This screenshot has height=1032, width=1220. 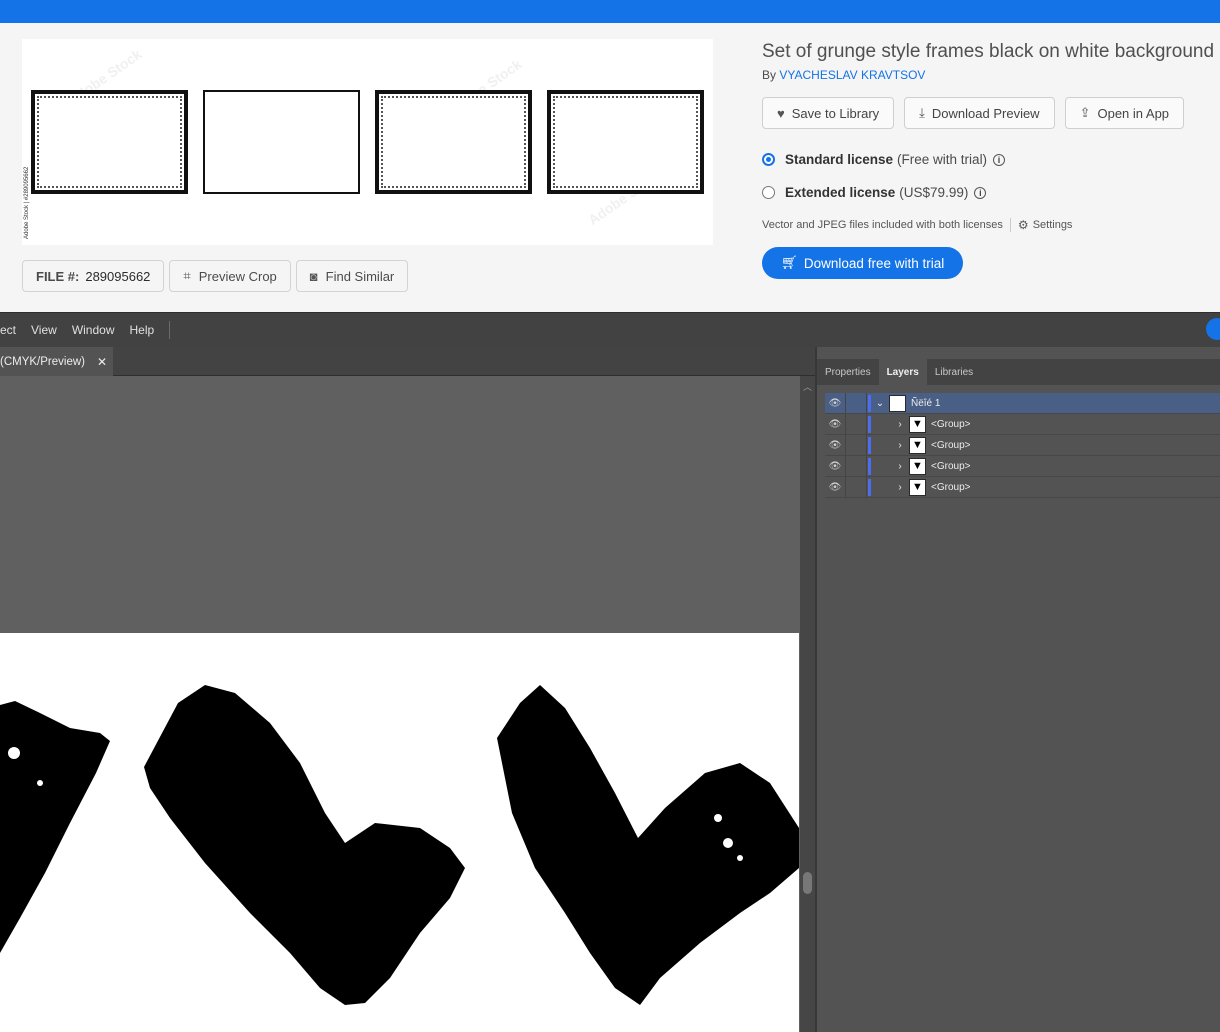 What do you see at coordinates (1022, 403) in the screenshot?
I see `layer-row: 👁︎ ⌄ Ñëîé 1` at bounding box center [1022, 403].